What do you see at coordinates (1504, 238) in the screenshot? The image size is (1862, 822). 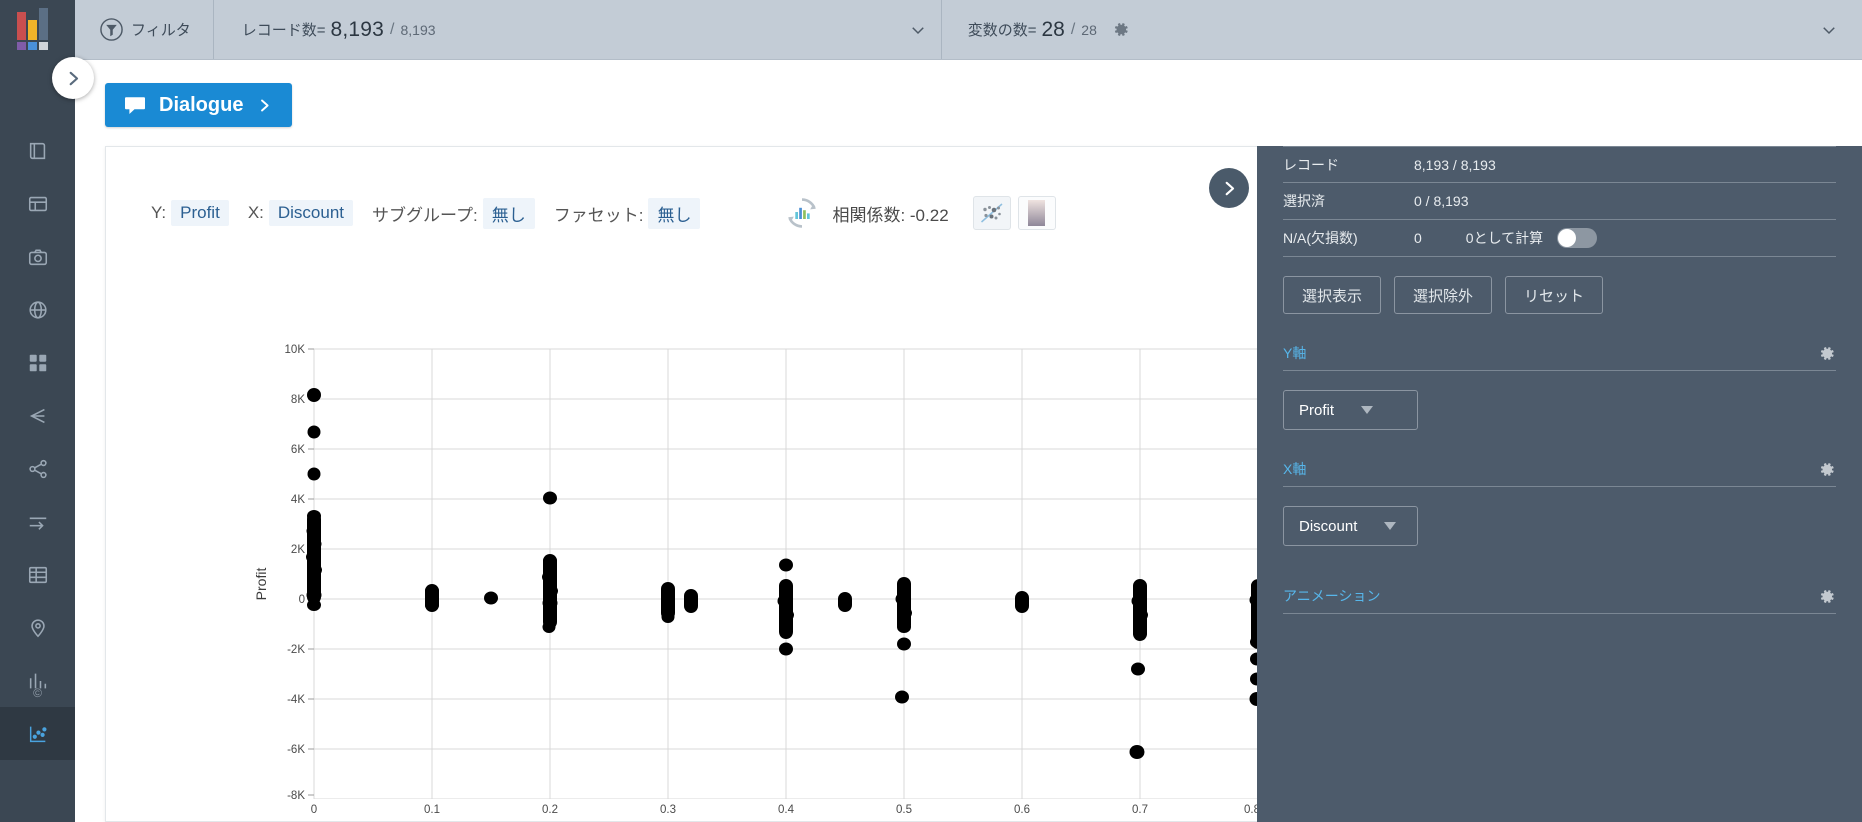 I see `treat-as-zero-label: 0として計算` at bounding box center [1504, 238].